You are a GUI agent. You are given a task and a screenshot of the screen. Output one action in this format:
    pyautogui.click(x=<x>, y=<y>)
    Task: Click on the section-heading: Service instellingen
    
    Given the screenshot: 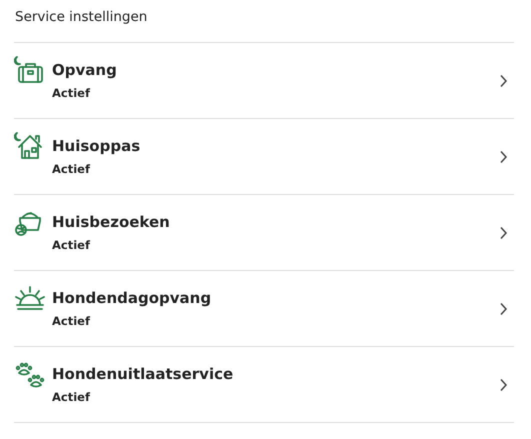 What is the action you would take?
    pyautogui.click(x=81, y=17)
    